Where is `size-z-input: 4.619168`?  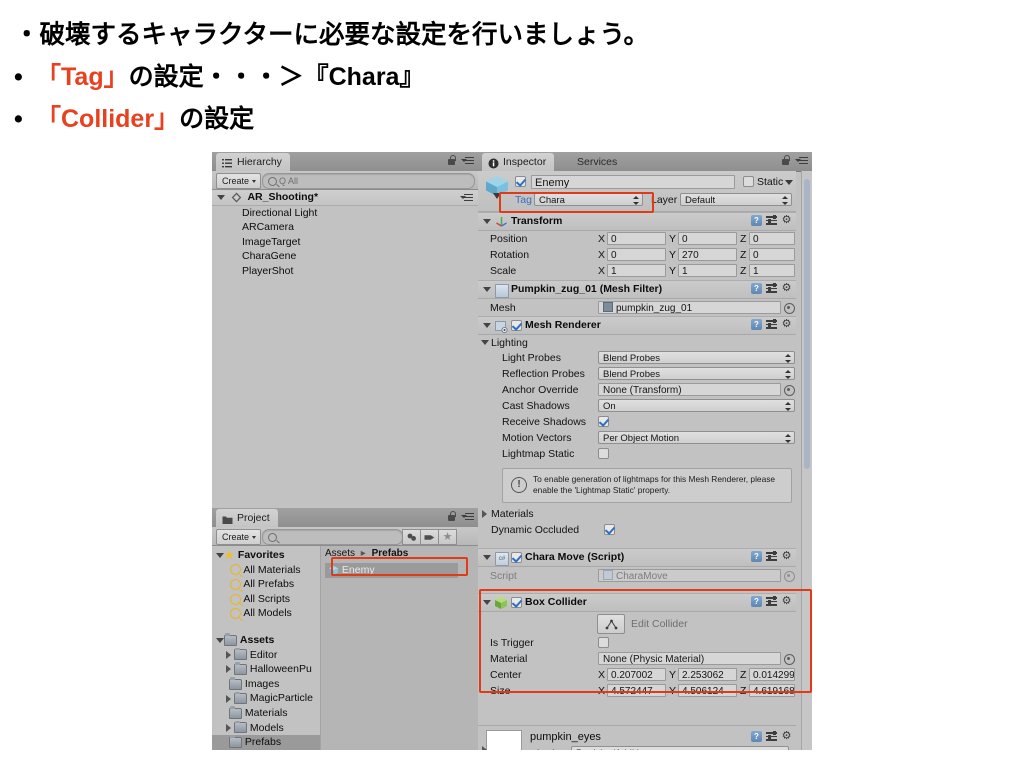 size-z-input: 4.619168 is located at coordinates (772, 690).